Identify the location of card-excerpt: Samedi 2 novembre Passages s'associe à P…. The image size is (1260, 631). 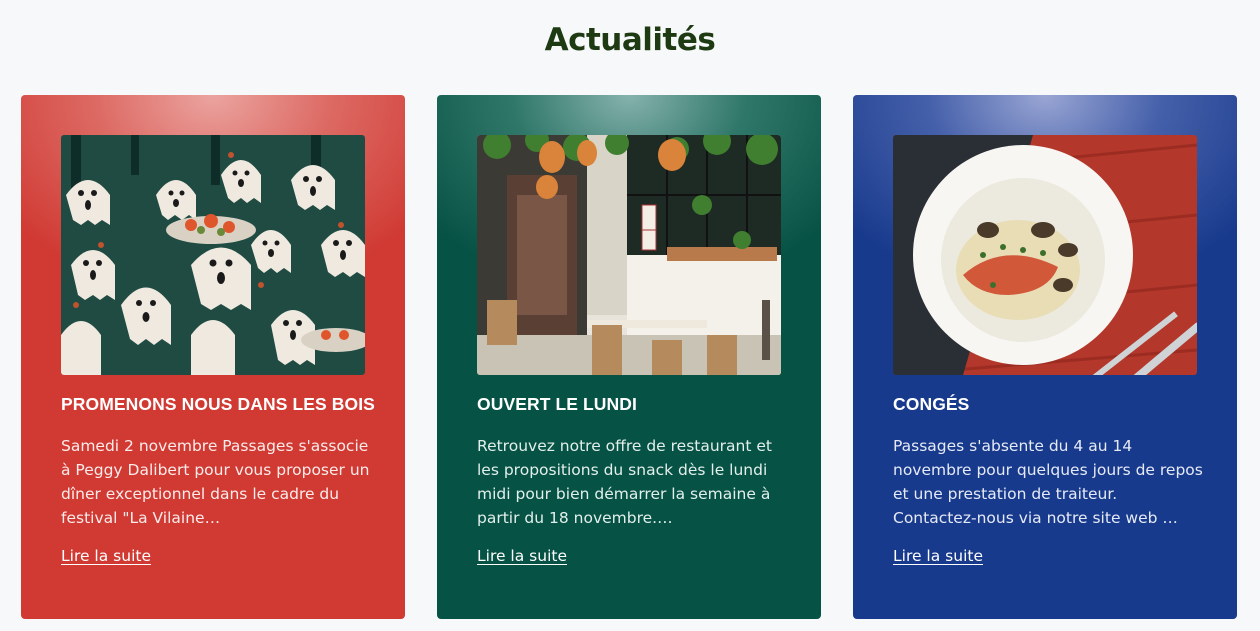
(215, 482).